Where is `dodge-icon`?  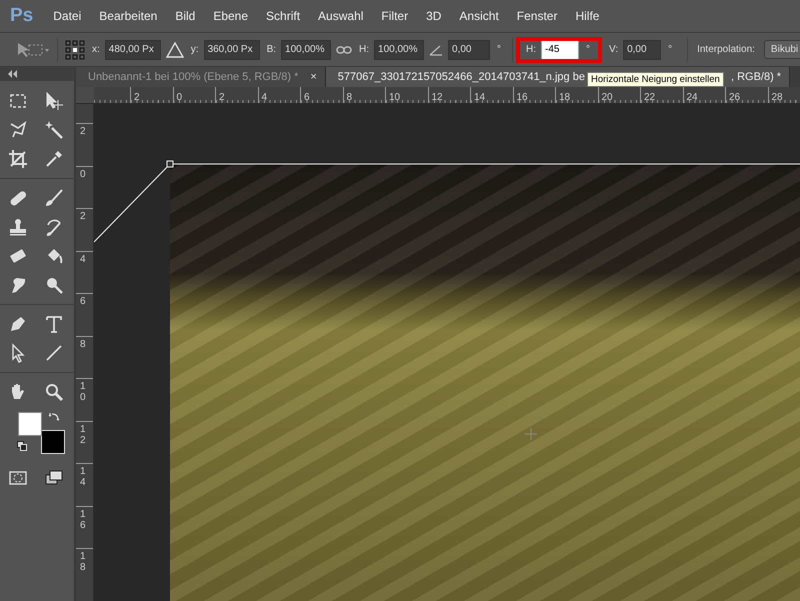
dodge-icon is located at coordinates (54, 285).